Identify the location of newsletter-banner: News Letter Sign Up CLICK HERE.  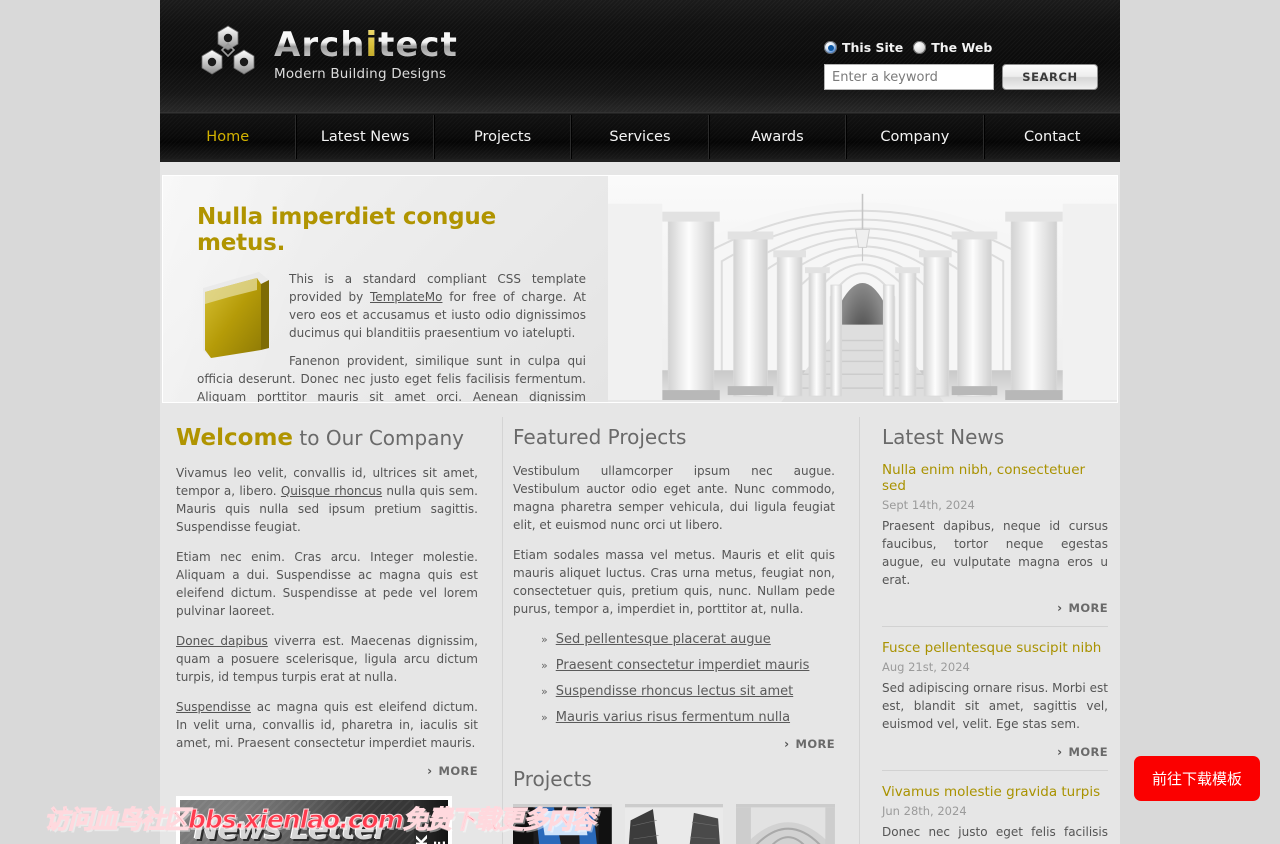
(314, 820).